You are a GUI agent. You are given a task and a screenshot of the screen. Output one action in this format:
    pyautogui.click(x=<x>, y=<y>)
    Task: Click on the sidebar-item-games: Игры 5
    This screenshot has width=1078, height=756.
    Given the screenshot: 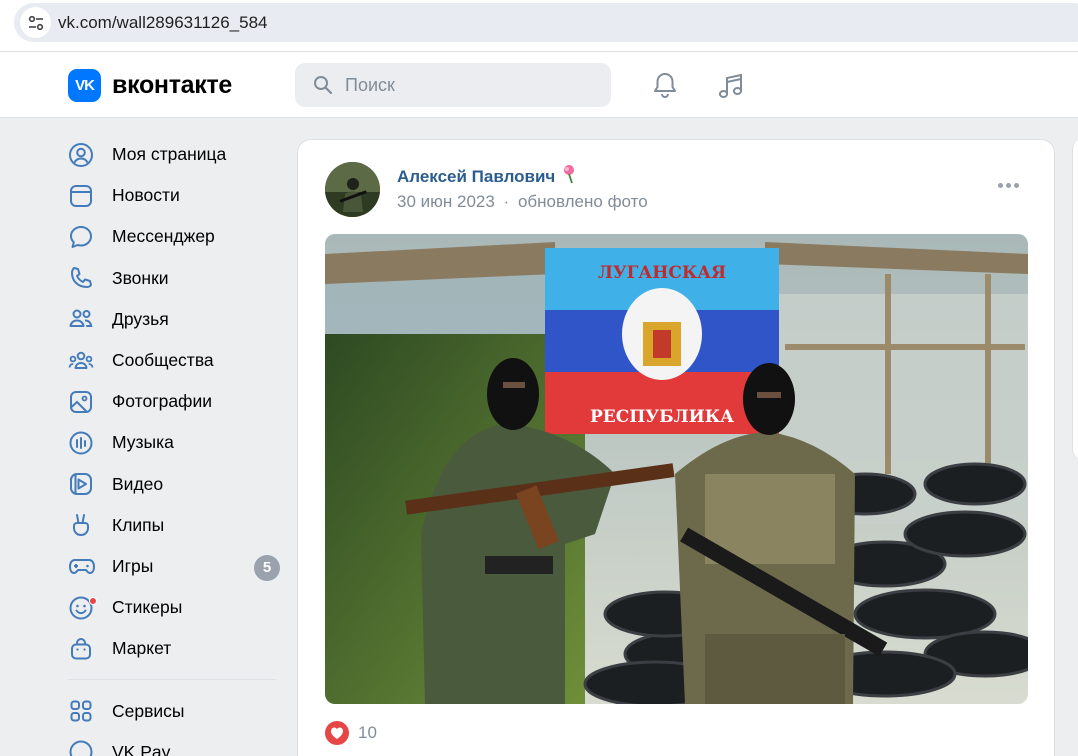 What is the action you would take?
    pyautogui.click(x=174, y=566)
    